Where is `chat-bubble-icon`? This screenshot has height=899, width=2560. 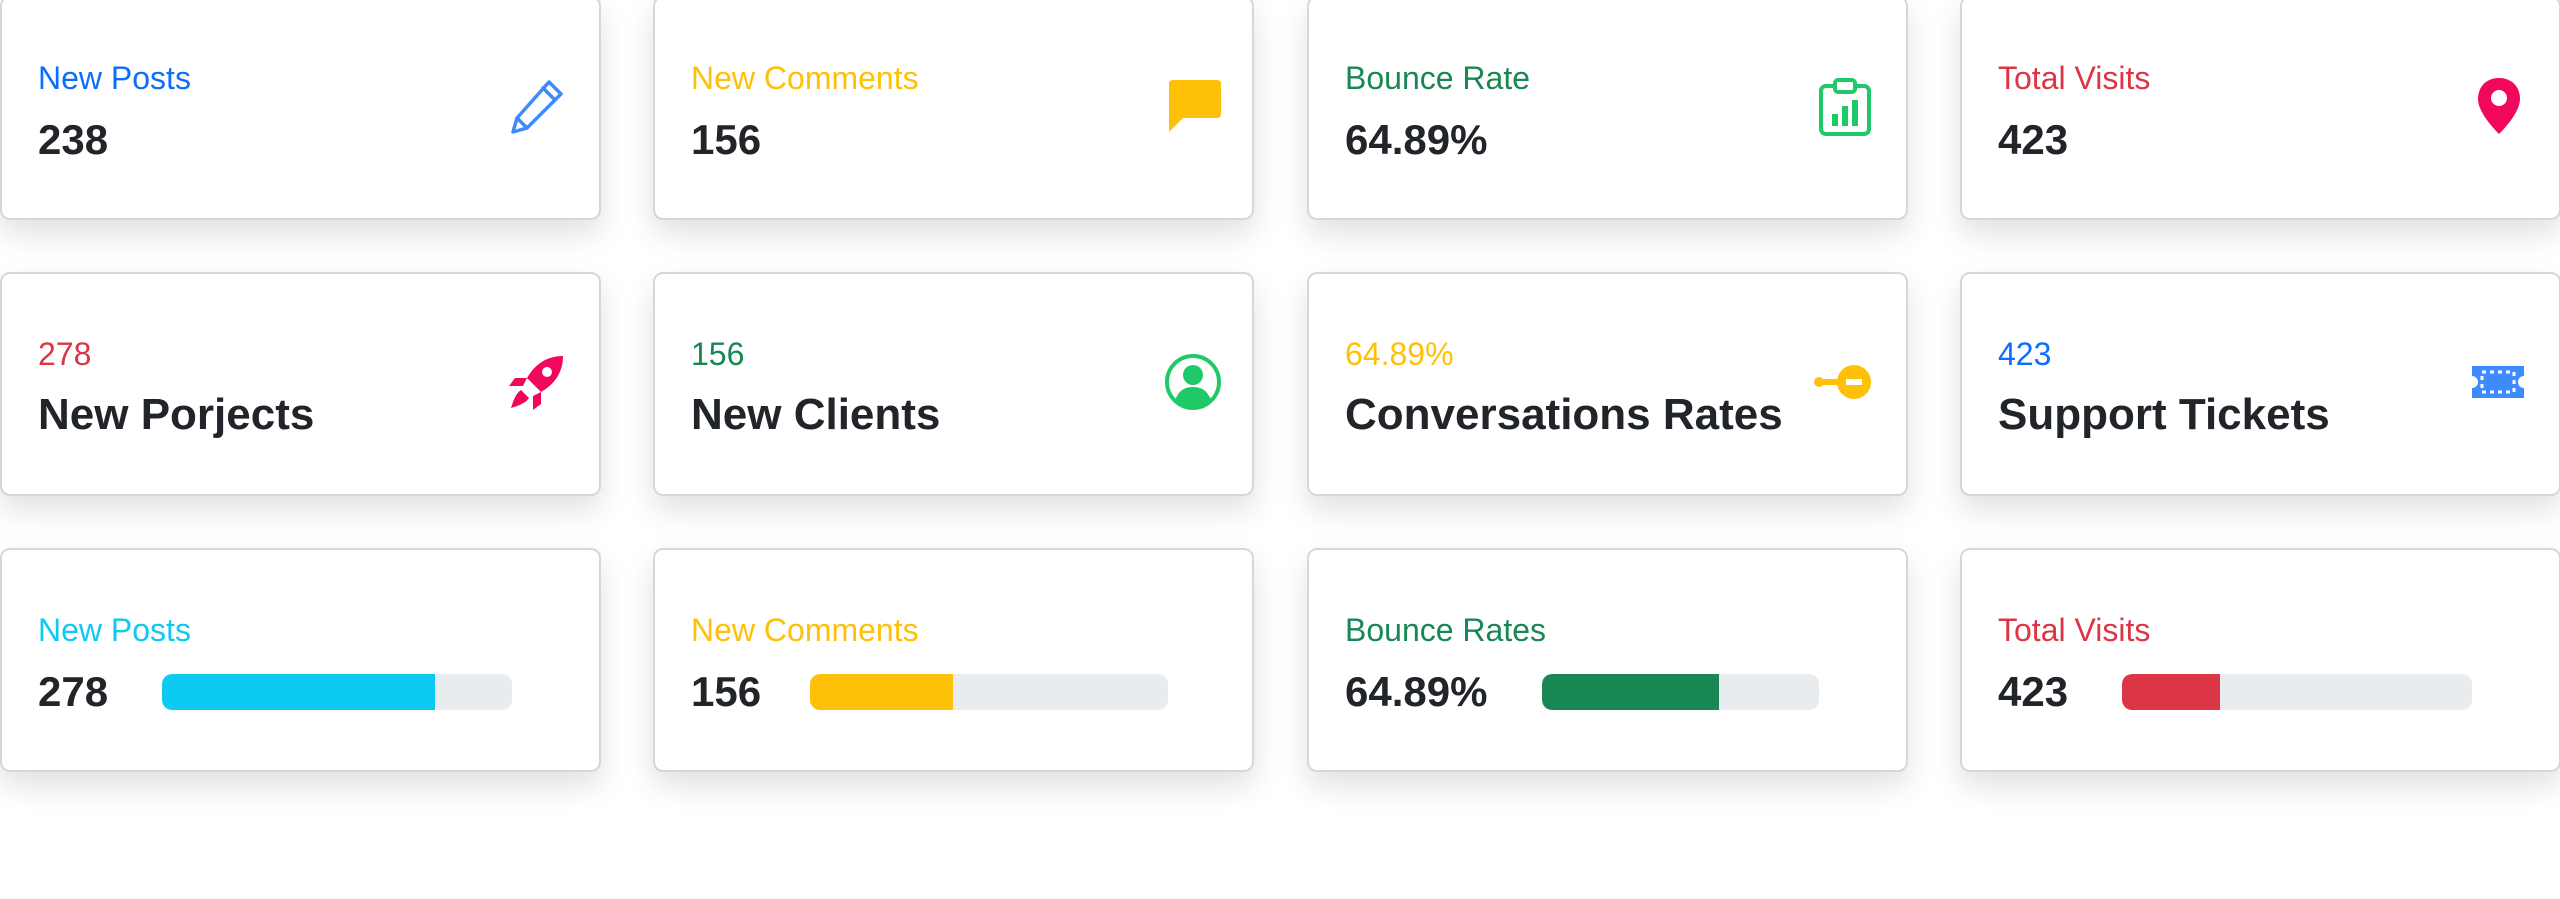
chat-bubble-icon is located at coordinates (1193, 106).